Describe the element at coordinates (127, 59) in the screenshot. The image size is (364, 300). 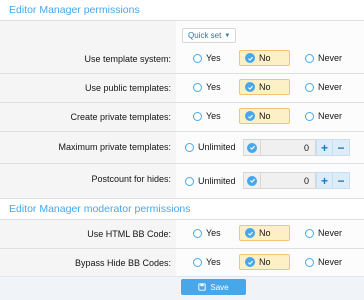
I see `row-label: Use template system:` at that location.